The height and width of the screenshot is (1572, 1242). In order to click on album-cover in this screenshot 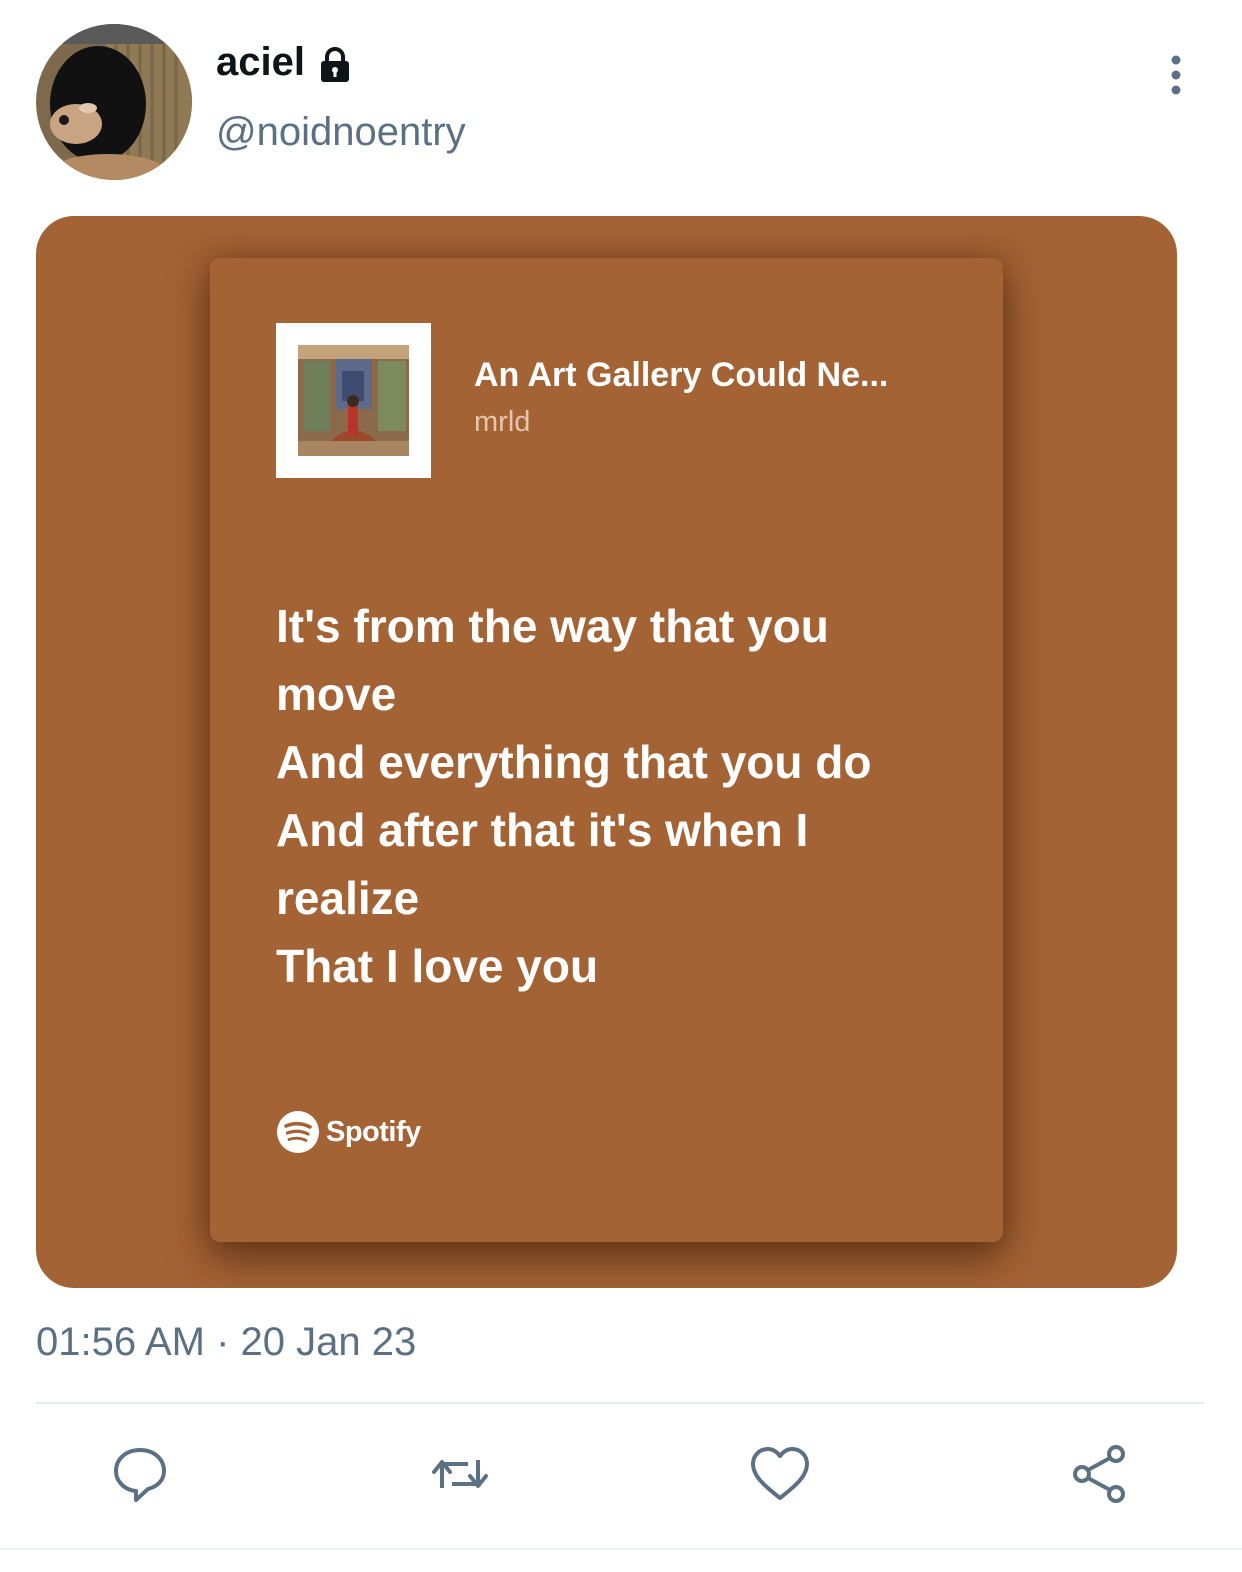, I will do `click(353, 400)`.